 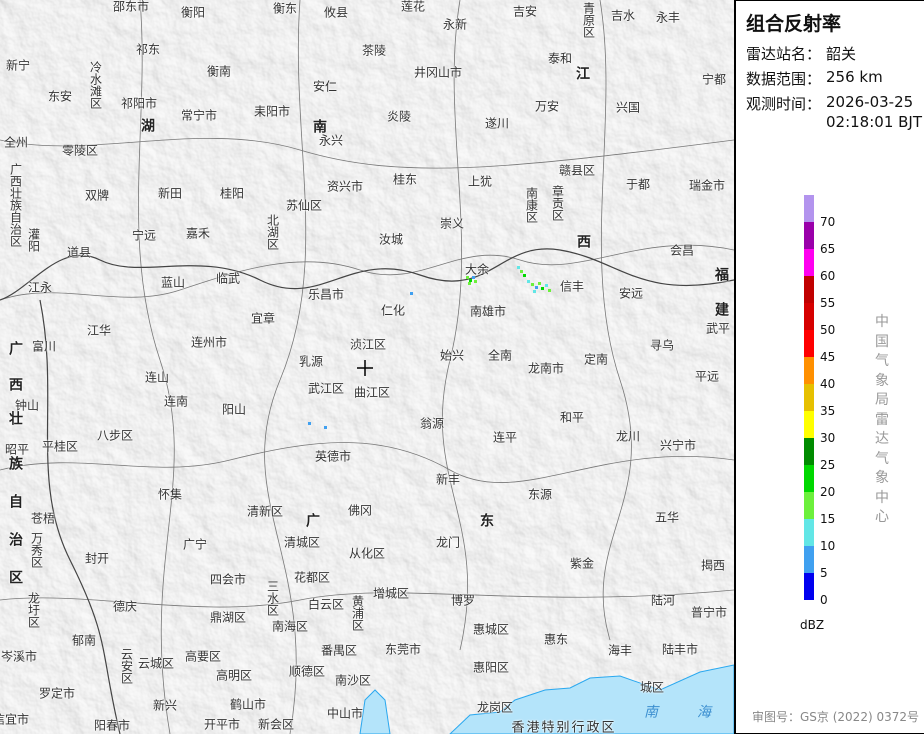 What do you see at coordinates (57, 693) in the screenshot?
I see `place-label: 罗定市` at bounding box center [57, 693].